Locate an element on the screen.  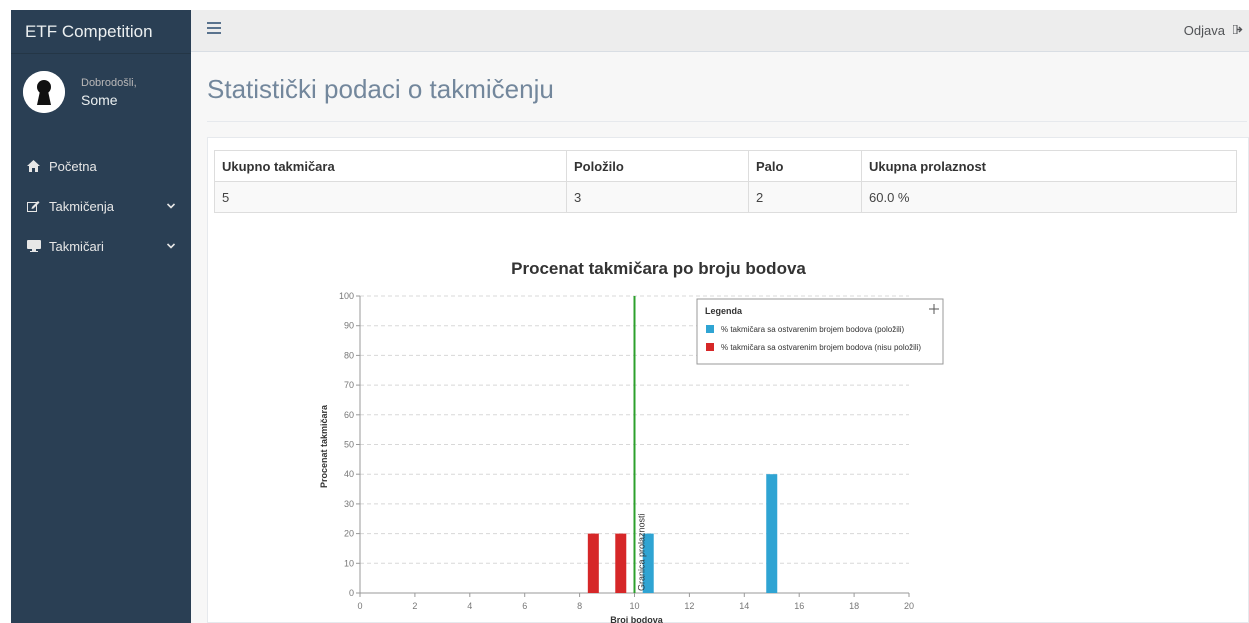
top-navbar: Odjava is located at coordinates (720, 31).